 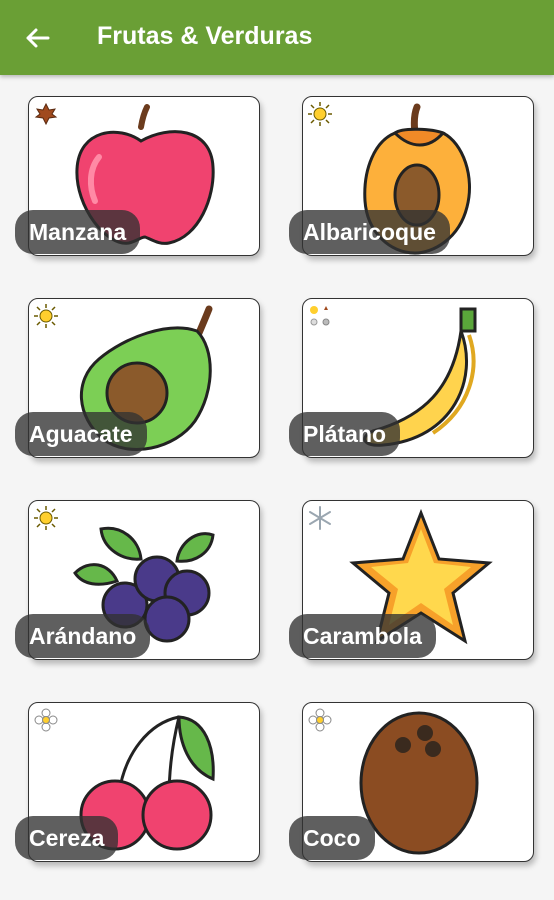 What do you see at coordinates (137, 580) in the screenshot?
I see `fruit-card-arandano: Arándano` at bounding box center [137, 580].